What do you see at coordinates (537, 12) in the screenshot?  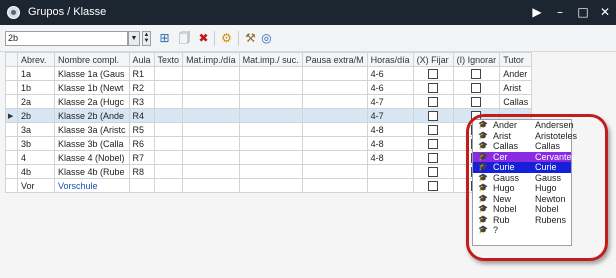 I see `play-icon: ▶` at bounding box center [537, 12].